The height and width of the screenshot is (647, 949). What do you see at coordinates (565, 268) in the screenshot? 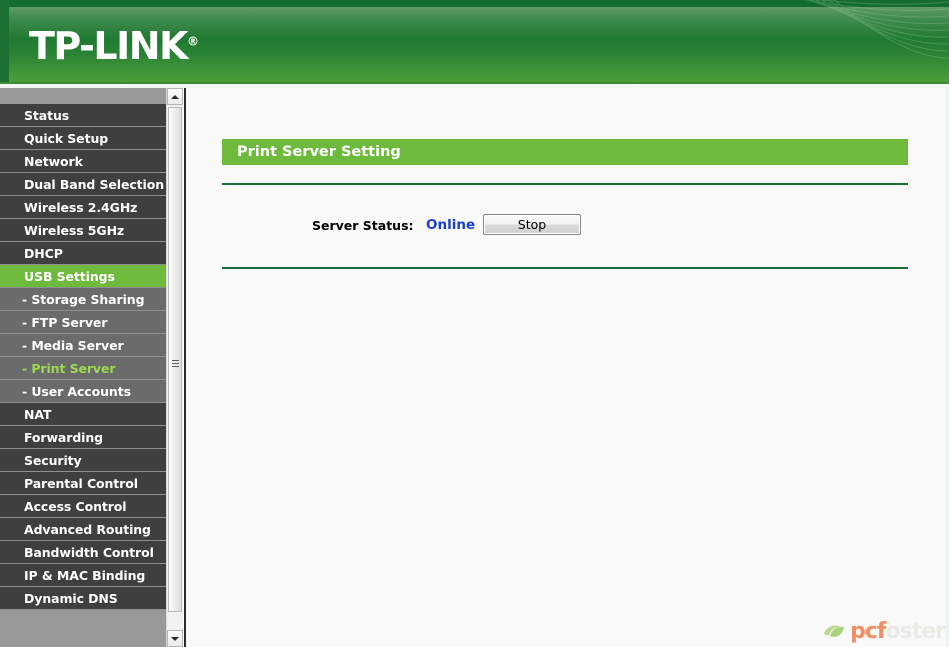
I see `divider-bottom` at bounding box center [565, 268].